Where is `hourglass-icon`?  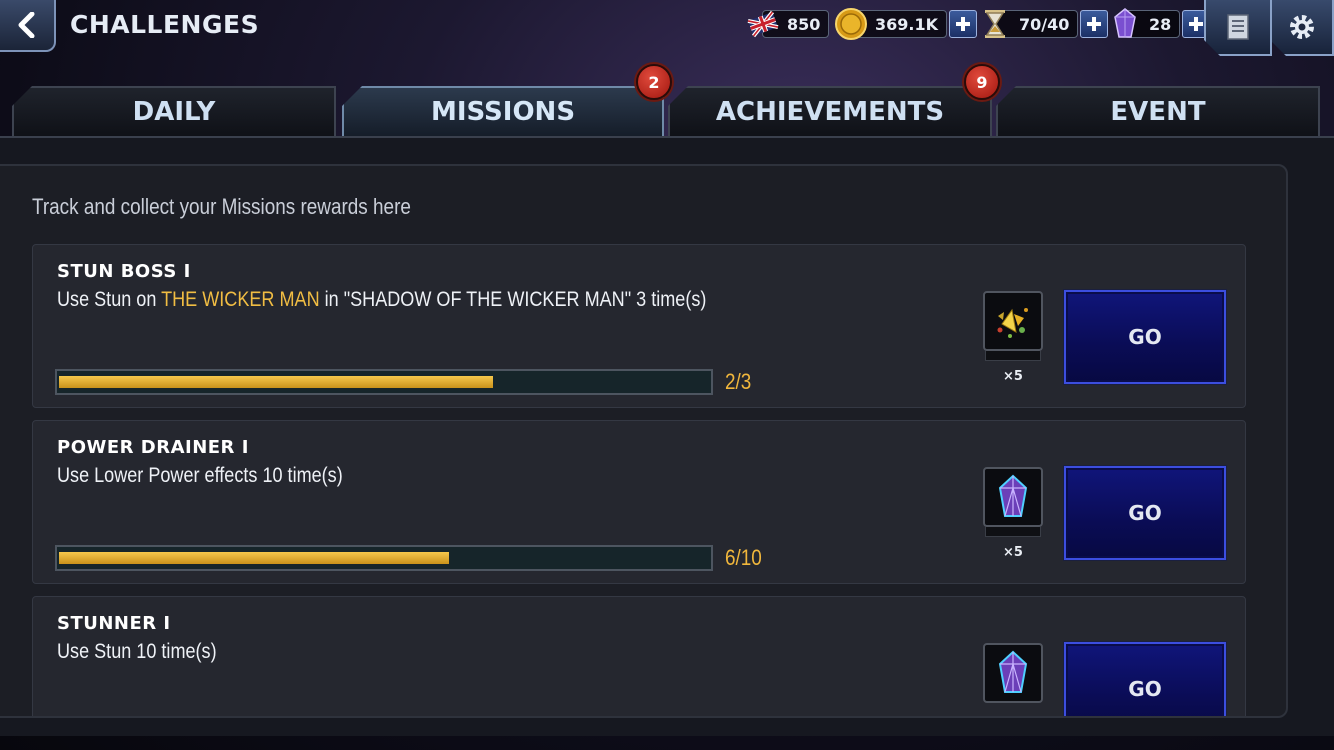 hourglass-icon is located at coordinates (995, 24).